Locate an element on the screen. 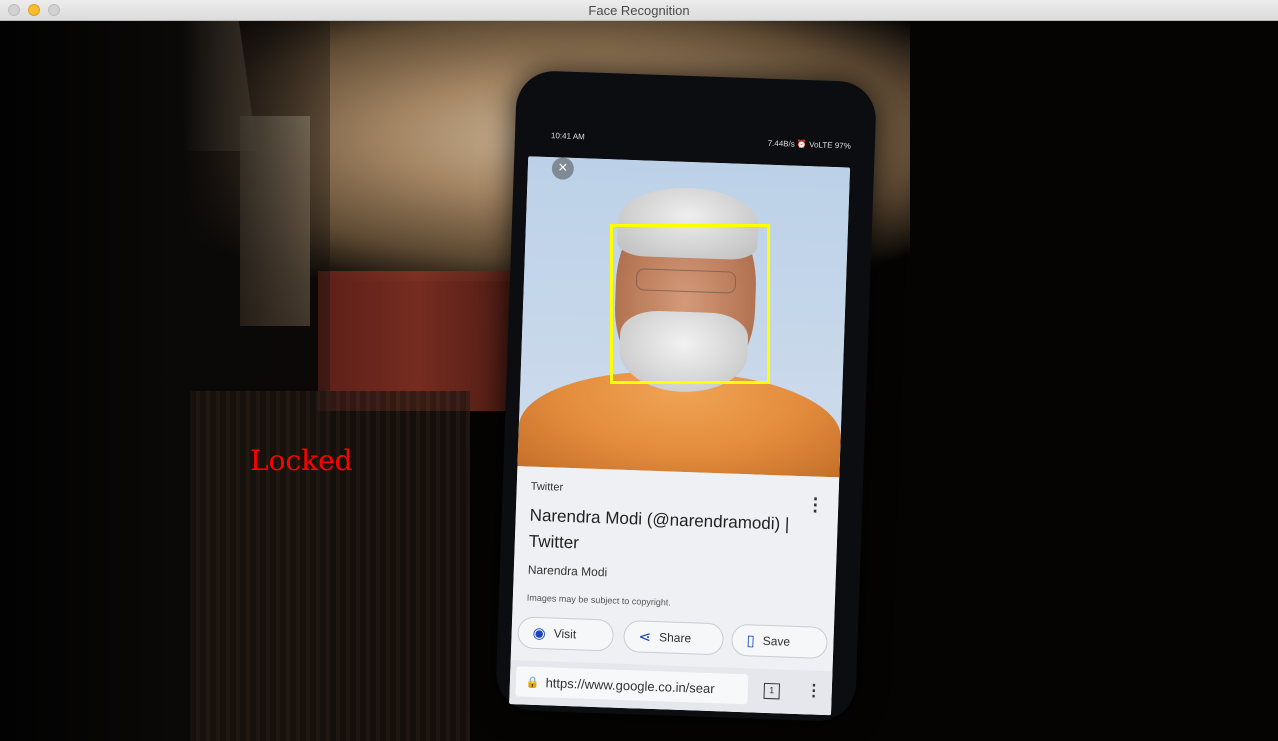 The image size is (1278, 741). card-source: Twitter is located at coordinates (547, 487).